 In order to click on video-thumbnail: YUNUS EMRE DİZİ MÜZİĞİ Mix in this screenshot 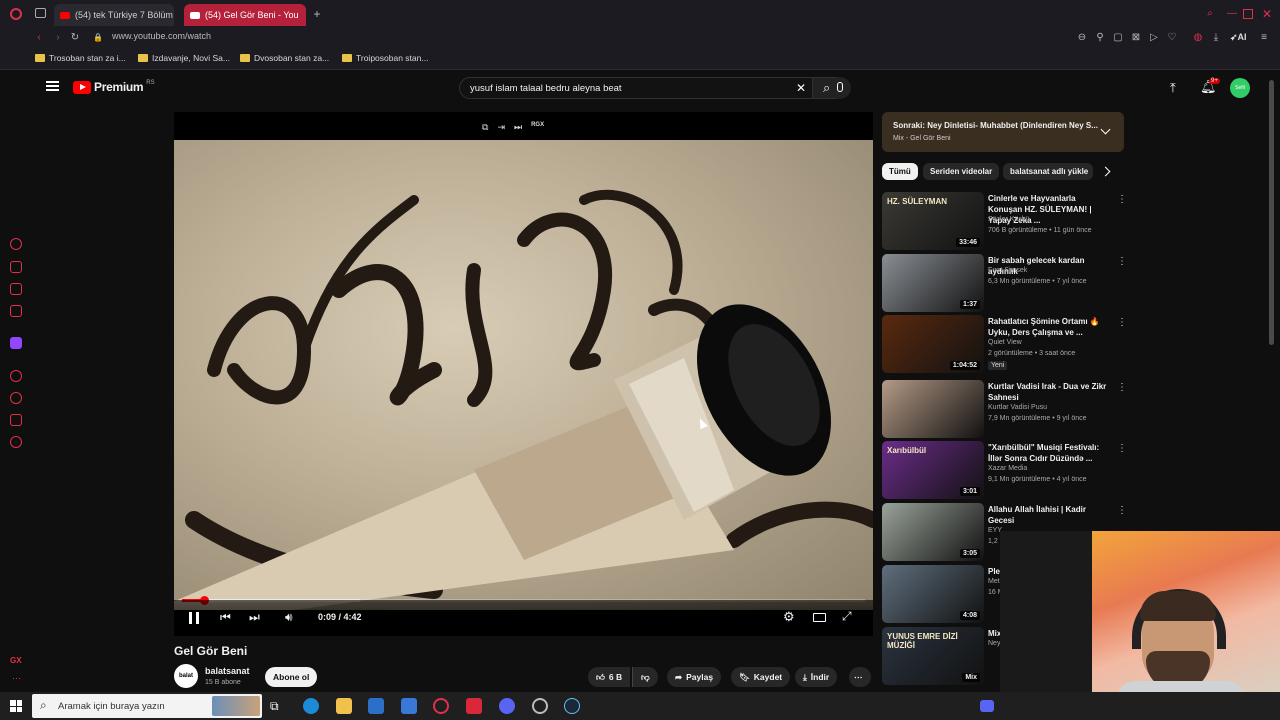, I will do `click(933, 656)`.